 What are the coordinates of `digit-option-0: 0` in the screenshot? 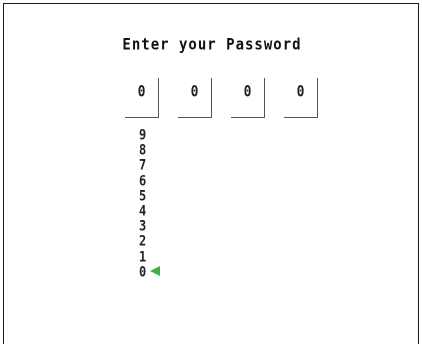 It's located at (150, 271).